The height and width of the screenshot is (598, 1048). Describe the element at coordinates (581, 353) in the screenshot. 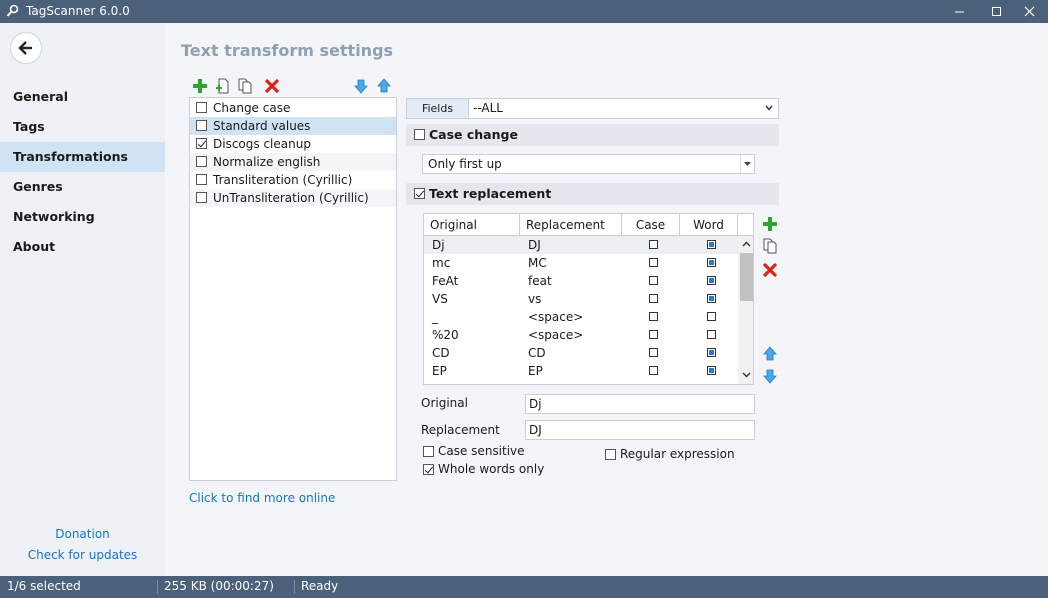

I see `table-row: CD CD` at that location.